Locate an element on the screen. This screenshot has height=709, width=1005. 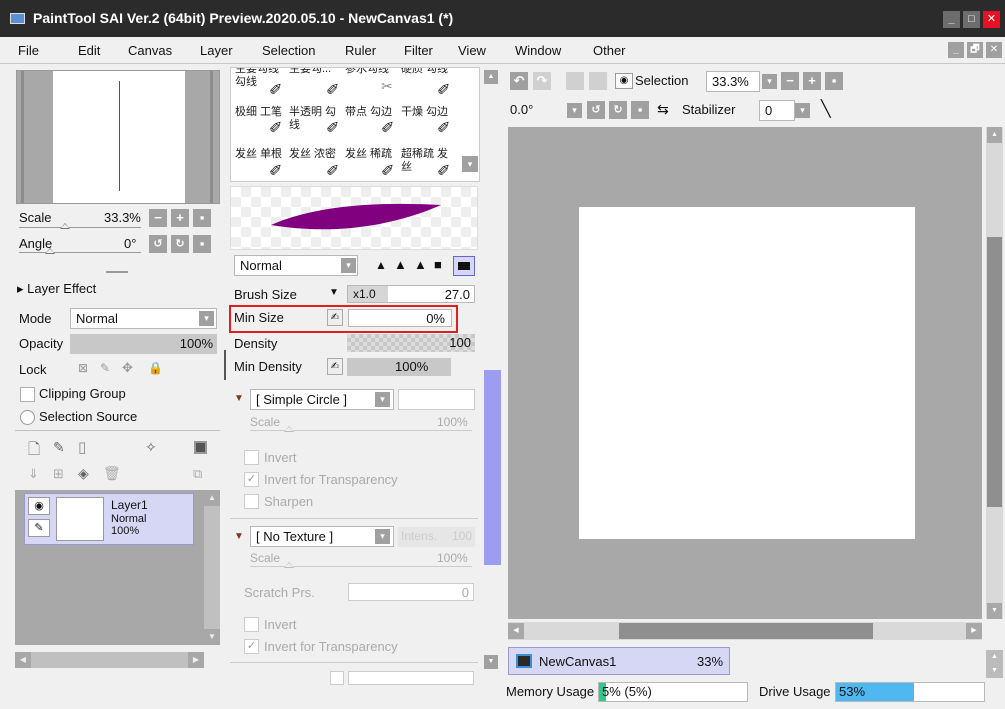
layer-mask-icon: ✧ is located at coordinates (151, 447).